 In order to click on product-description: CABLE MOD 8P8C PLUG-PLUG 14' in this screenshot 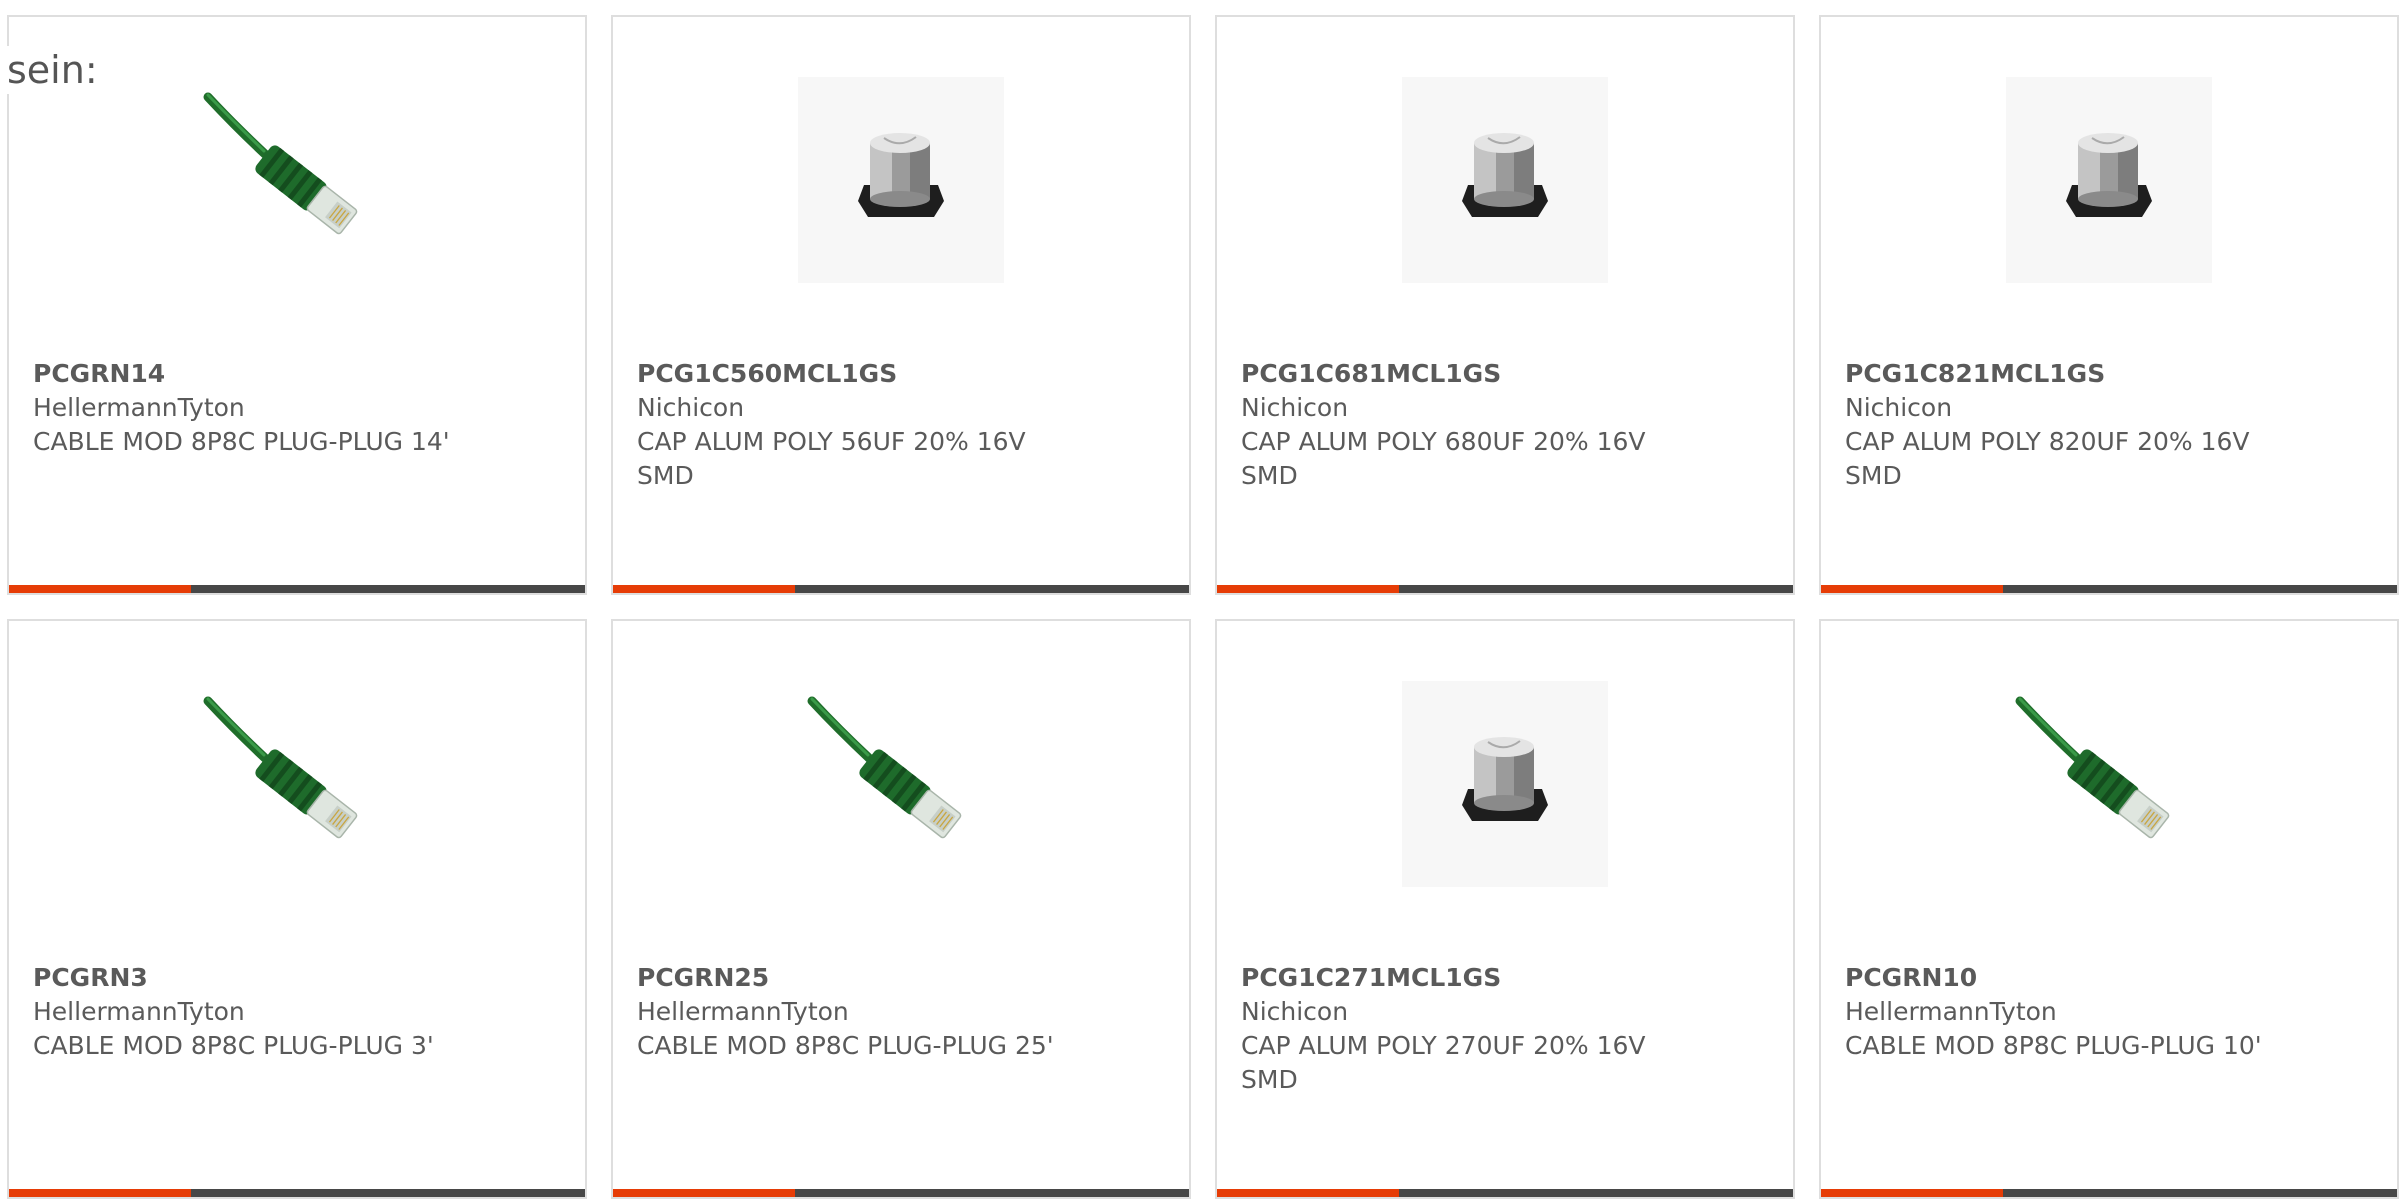, I will do `click(241, 441)`.